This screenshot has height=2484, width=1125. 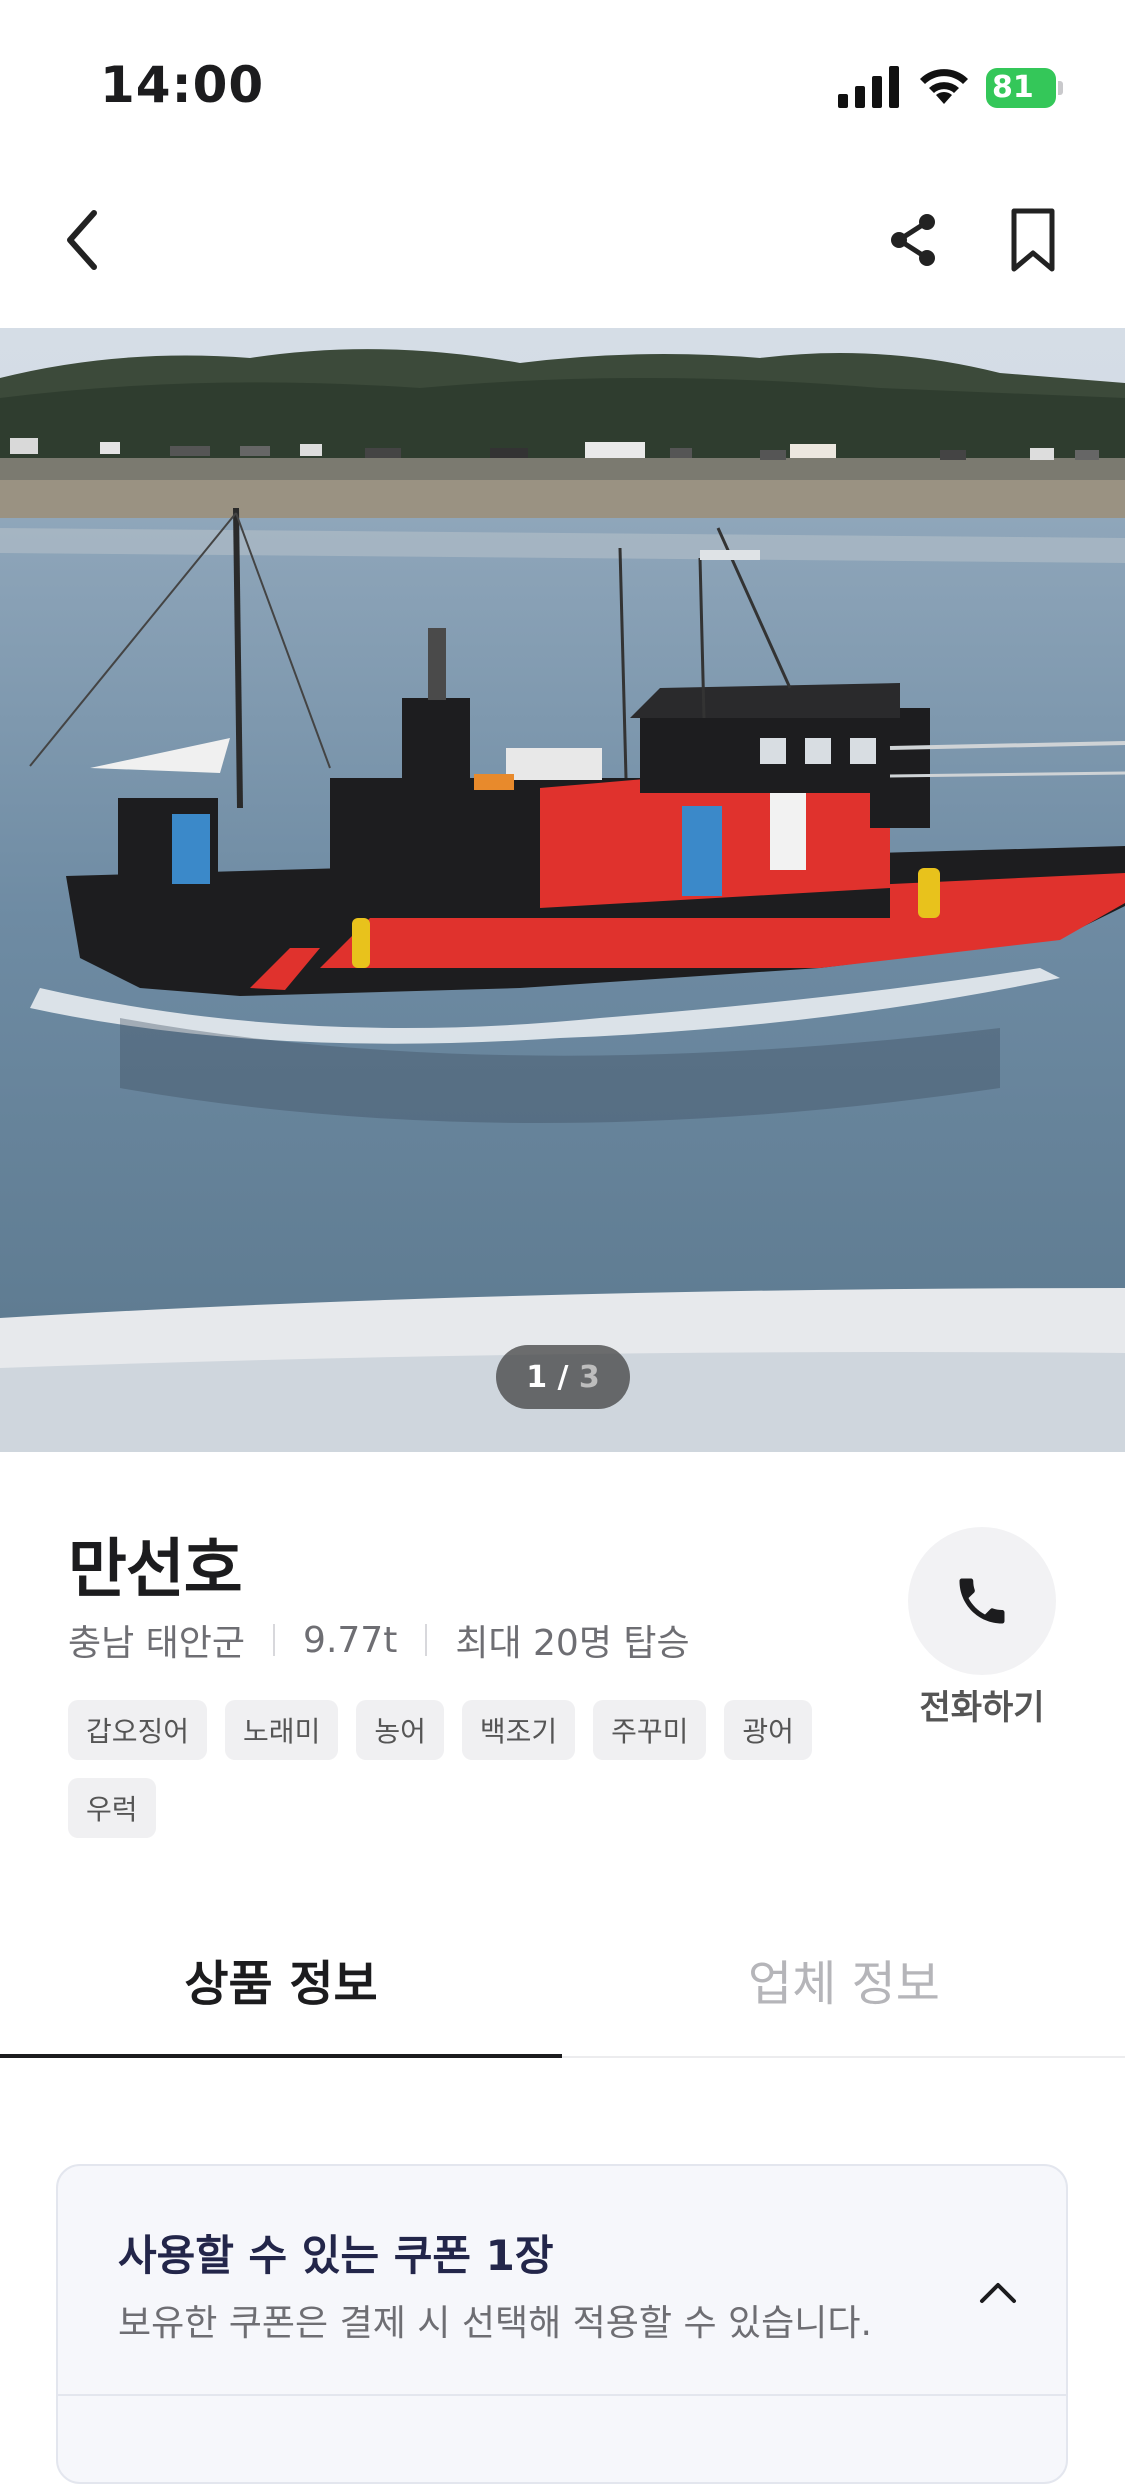 I want to click on species-tag: 백조기, so click(x=518, y=1730).